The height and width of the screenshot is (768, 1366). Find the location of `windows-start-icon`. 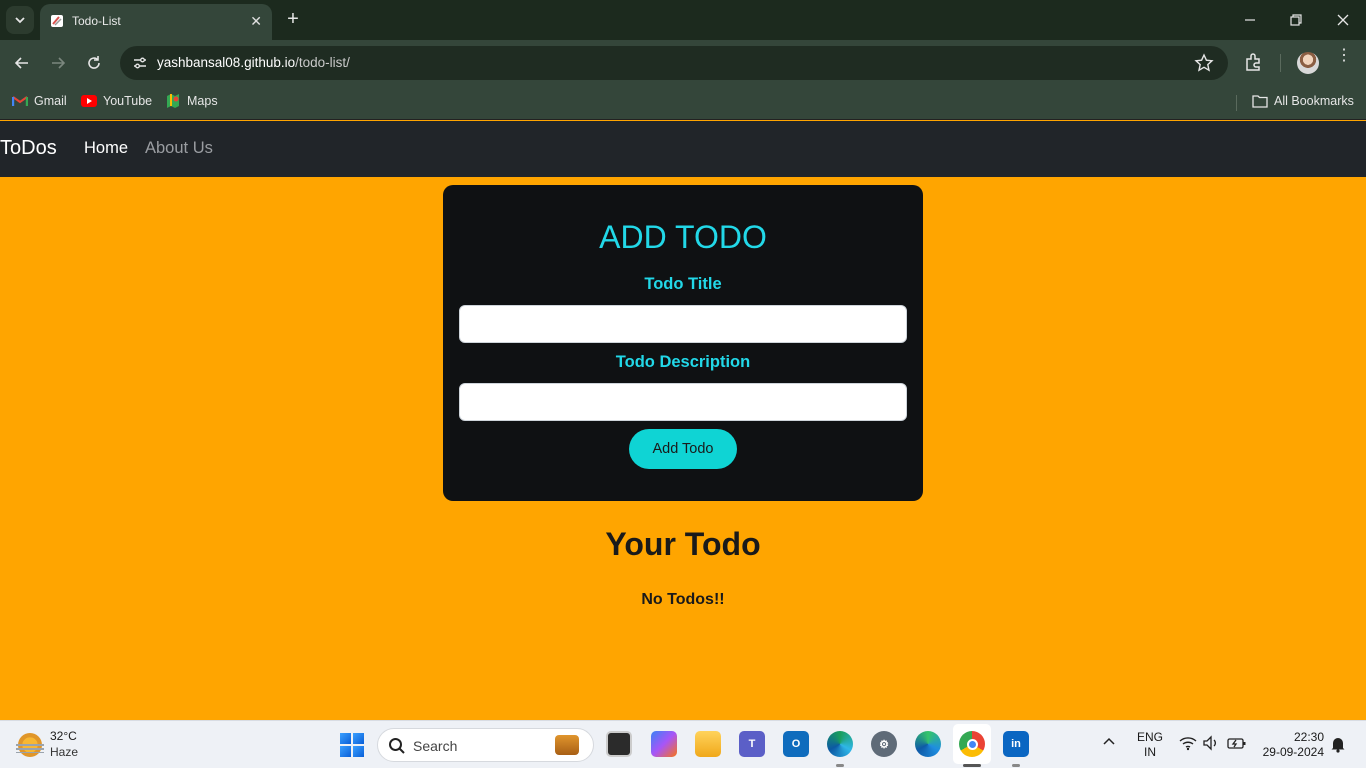

windows-start-icon is located at coordinates (352, 745).